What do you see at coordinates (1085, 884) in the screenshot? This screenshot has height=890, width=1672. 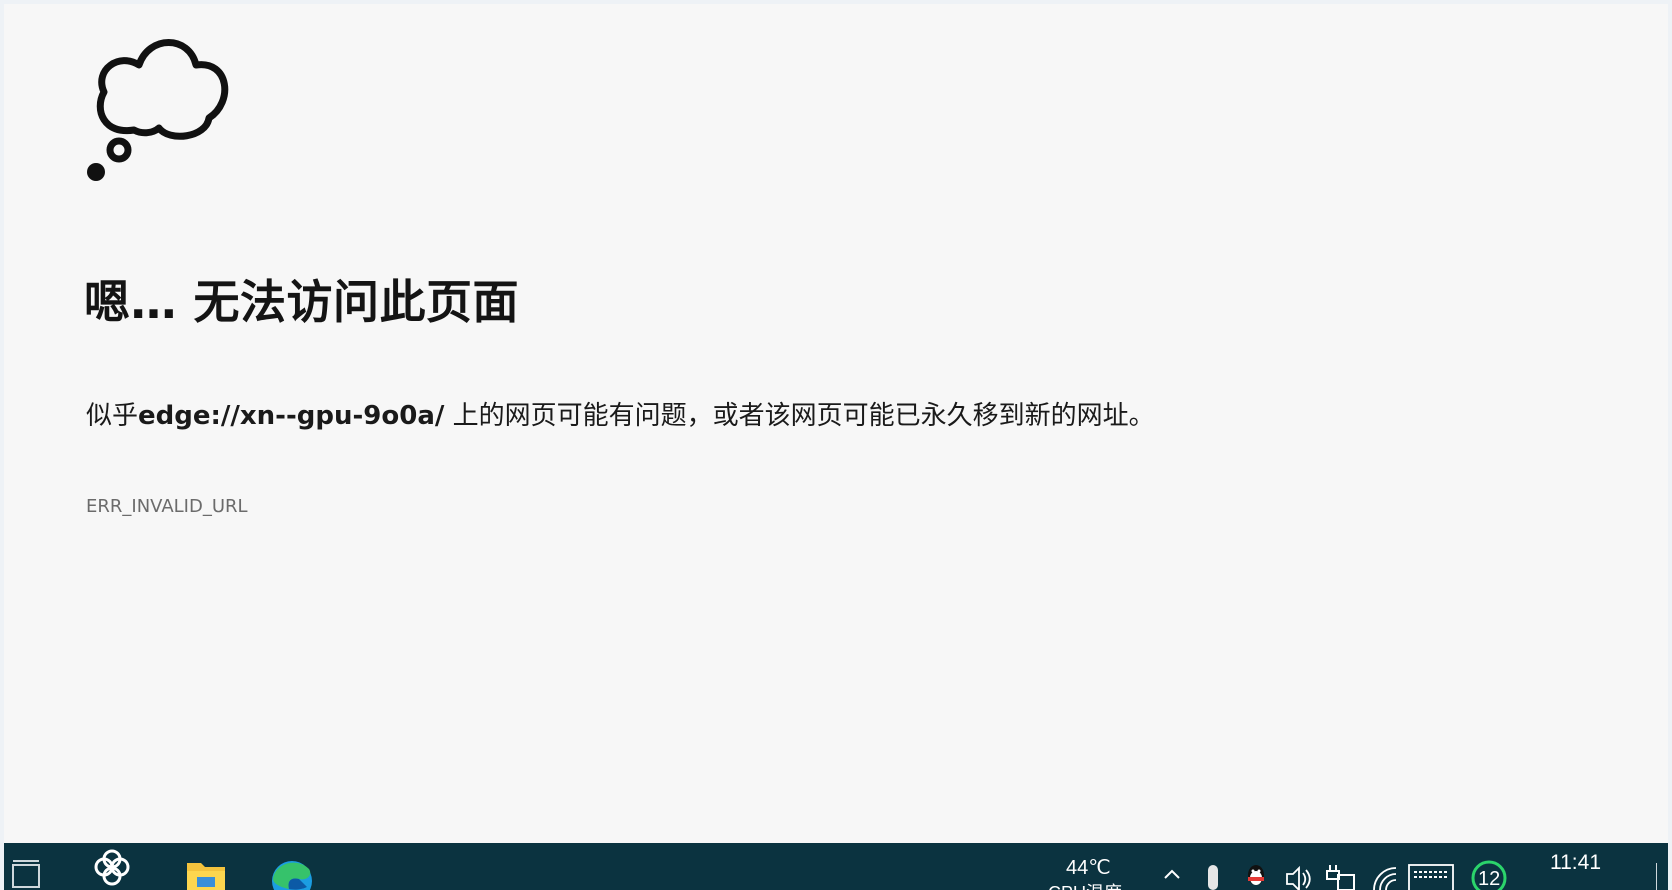 I see `cpu-temperature-label: CPU温度` at bounding box center [1085, 884].